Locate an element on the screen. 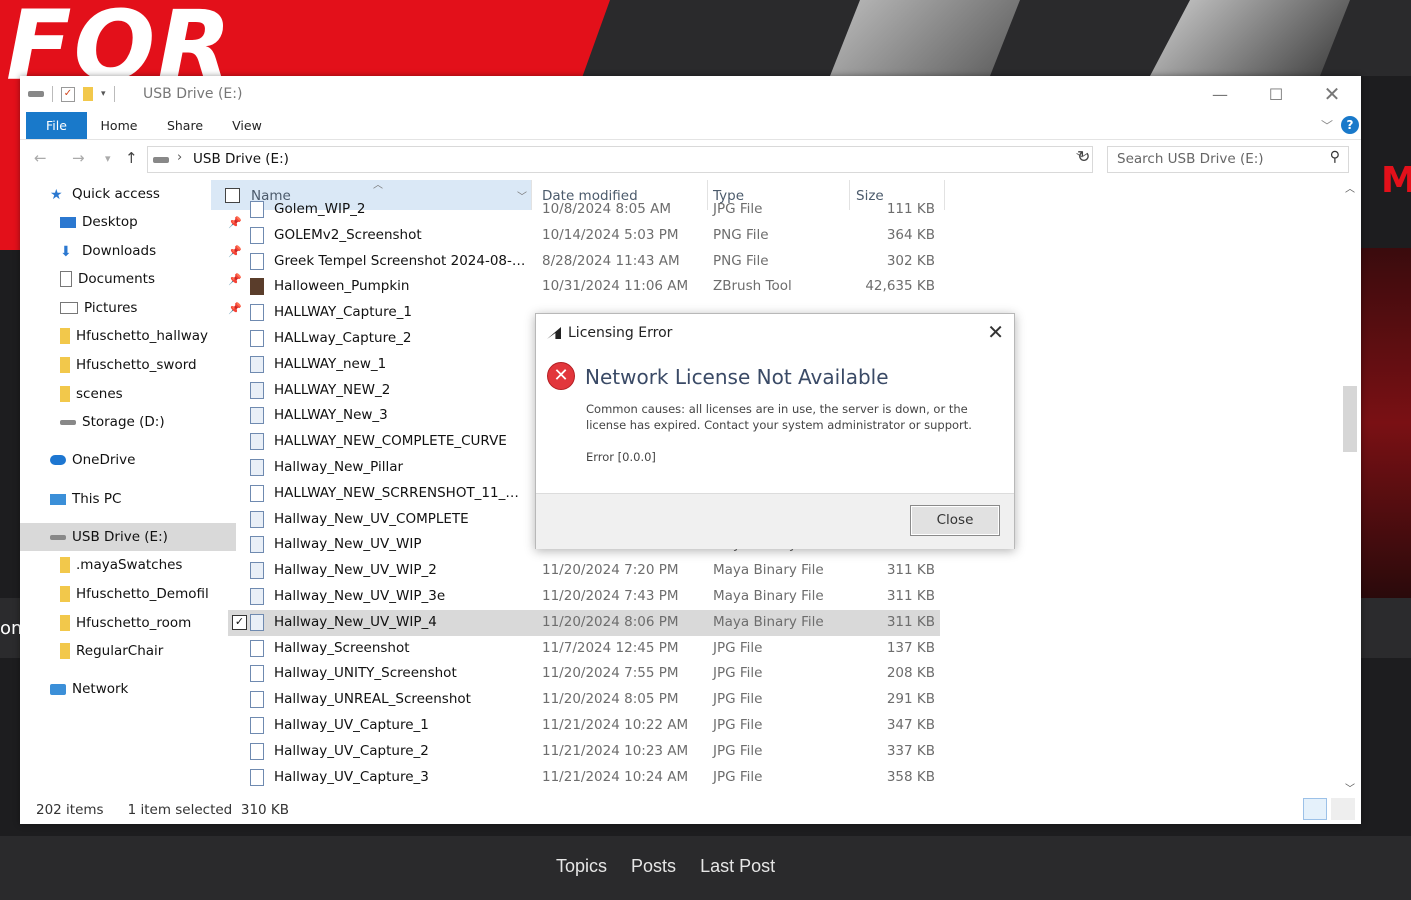  footer-link-topics: Topics is located at coordinates (581, 866).